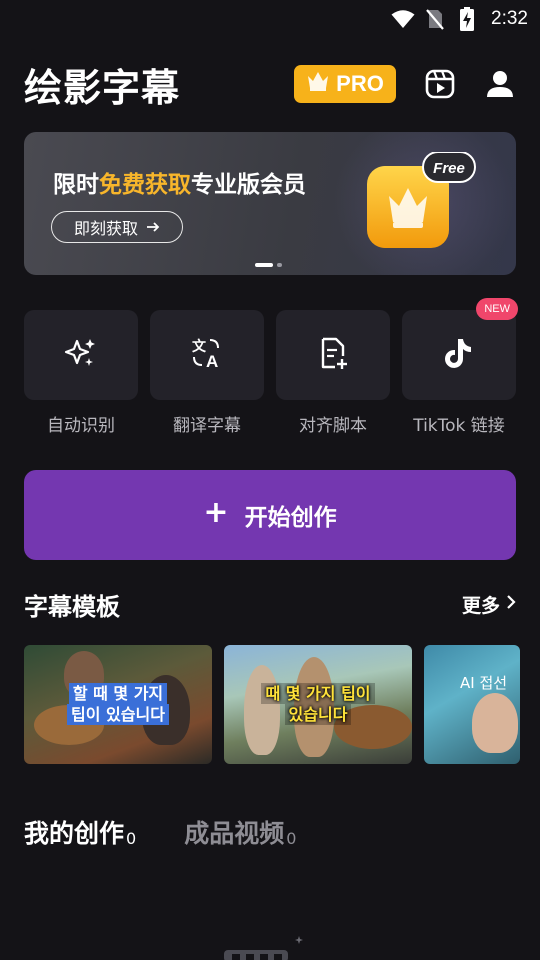 This screenshot has width=540, height=960. What do you see at coordinates (102, 87) in the screenshot?
I see `app-title: 绘影字幕` at bounding box center [102, 87].